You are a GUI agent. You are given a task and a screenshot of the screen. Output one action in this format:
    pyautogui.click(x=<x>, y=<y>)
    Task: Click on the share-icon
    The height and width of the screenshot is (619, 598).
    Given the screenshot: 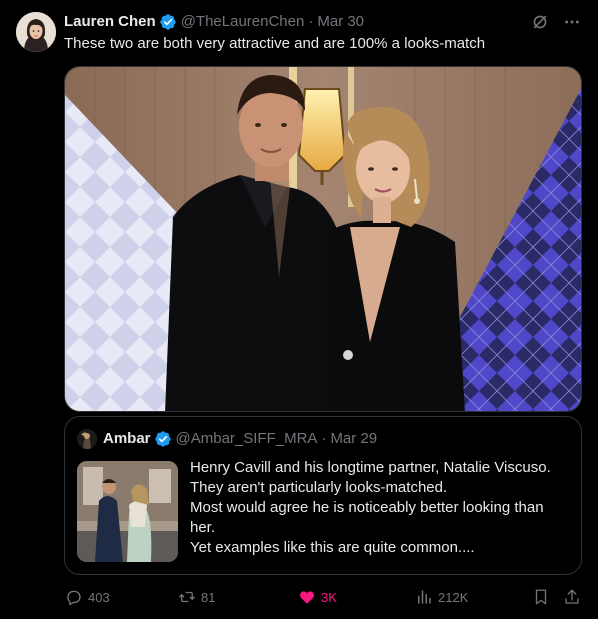 What is the action you would take?
    pyautogui.click(x=572, y=597)
    